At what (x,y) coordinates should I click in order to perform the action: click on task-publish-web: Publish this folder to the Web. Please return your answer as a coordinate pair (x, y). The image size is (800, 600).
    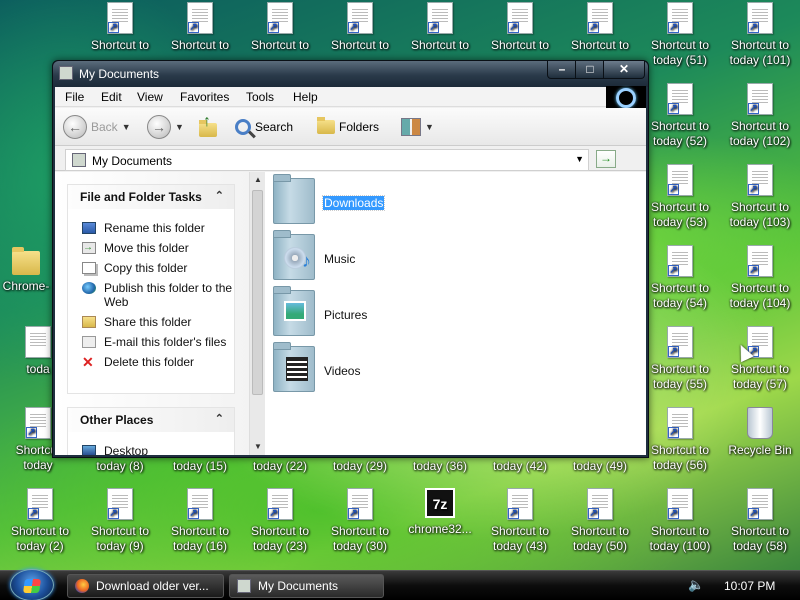
    Looking at the image, I should click on (151, 295).